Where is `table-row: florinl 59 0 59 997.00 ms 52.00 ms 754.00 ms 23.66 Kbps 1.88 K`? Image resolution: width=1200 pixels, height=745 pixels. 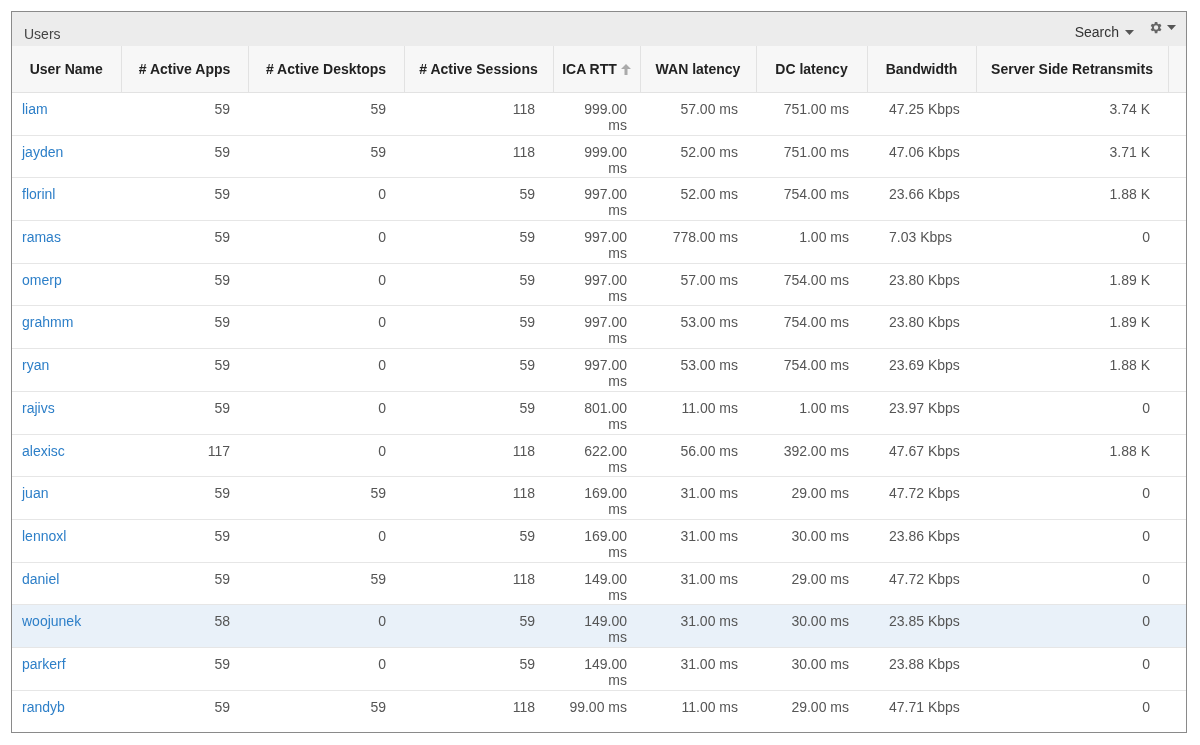
table-row: florinl 59 0 59 997.00 ms 52.00 ms 754.00 ms 23.66 Kbps 1.88 K is located at coordinates (599, 199).